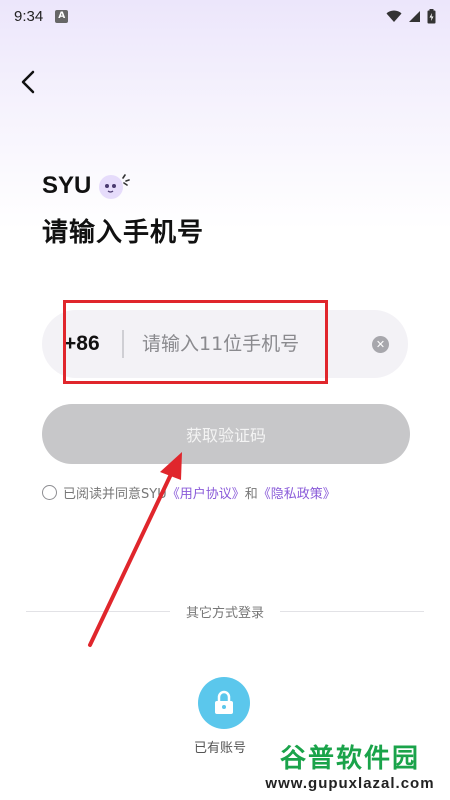 The width and height of the screenshot is (450, 800). What do you see at coordinates (242, 344) in the screenshot?
I see `phone-input` at bounding box center [242, 344].